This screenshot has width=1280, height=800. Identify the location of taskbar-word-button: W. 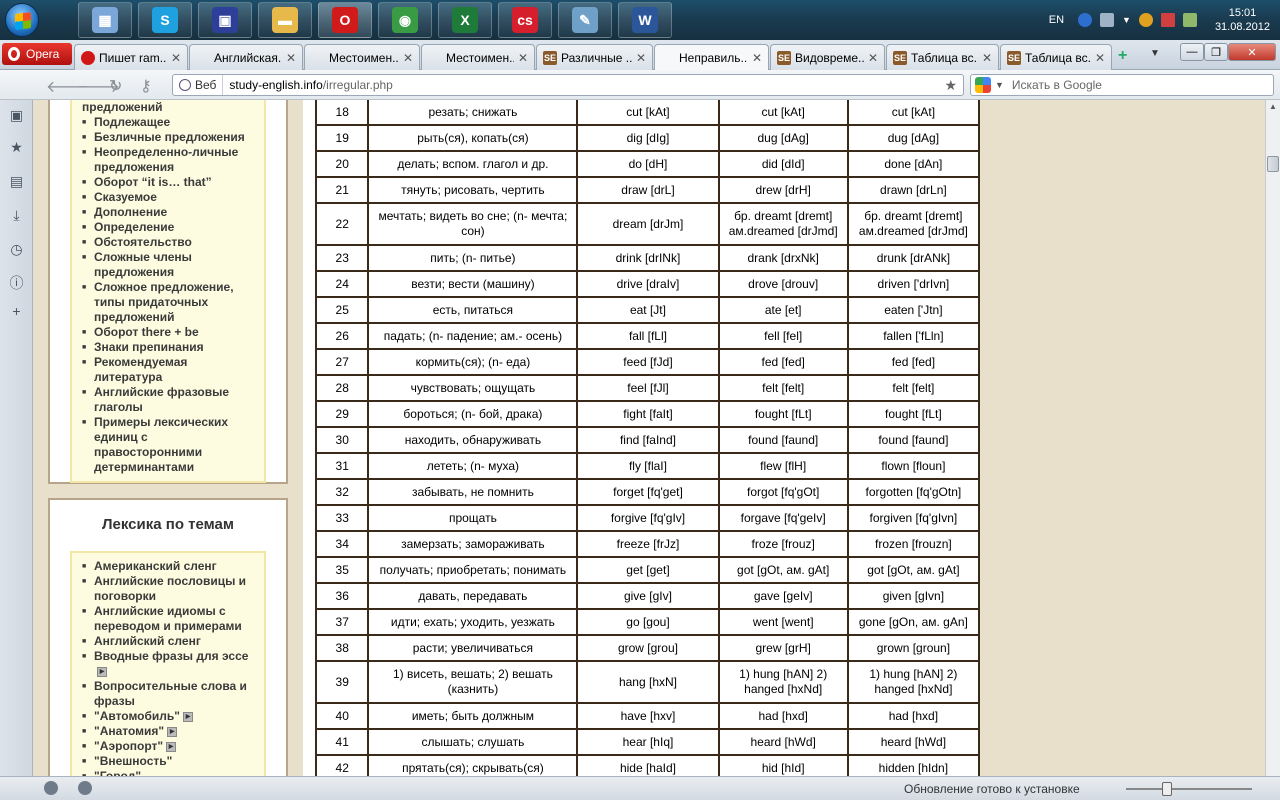
(645, 20).